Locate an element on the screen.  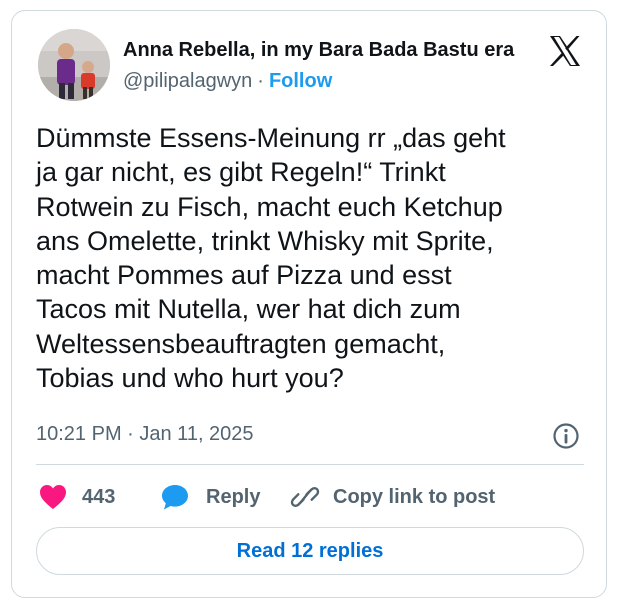
avatar is located at coordinates (74, 65).